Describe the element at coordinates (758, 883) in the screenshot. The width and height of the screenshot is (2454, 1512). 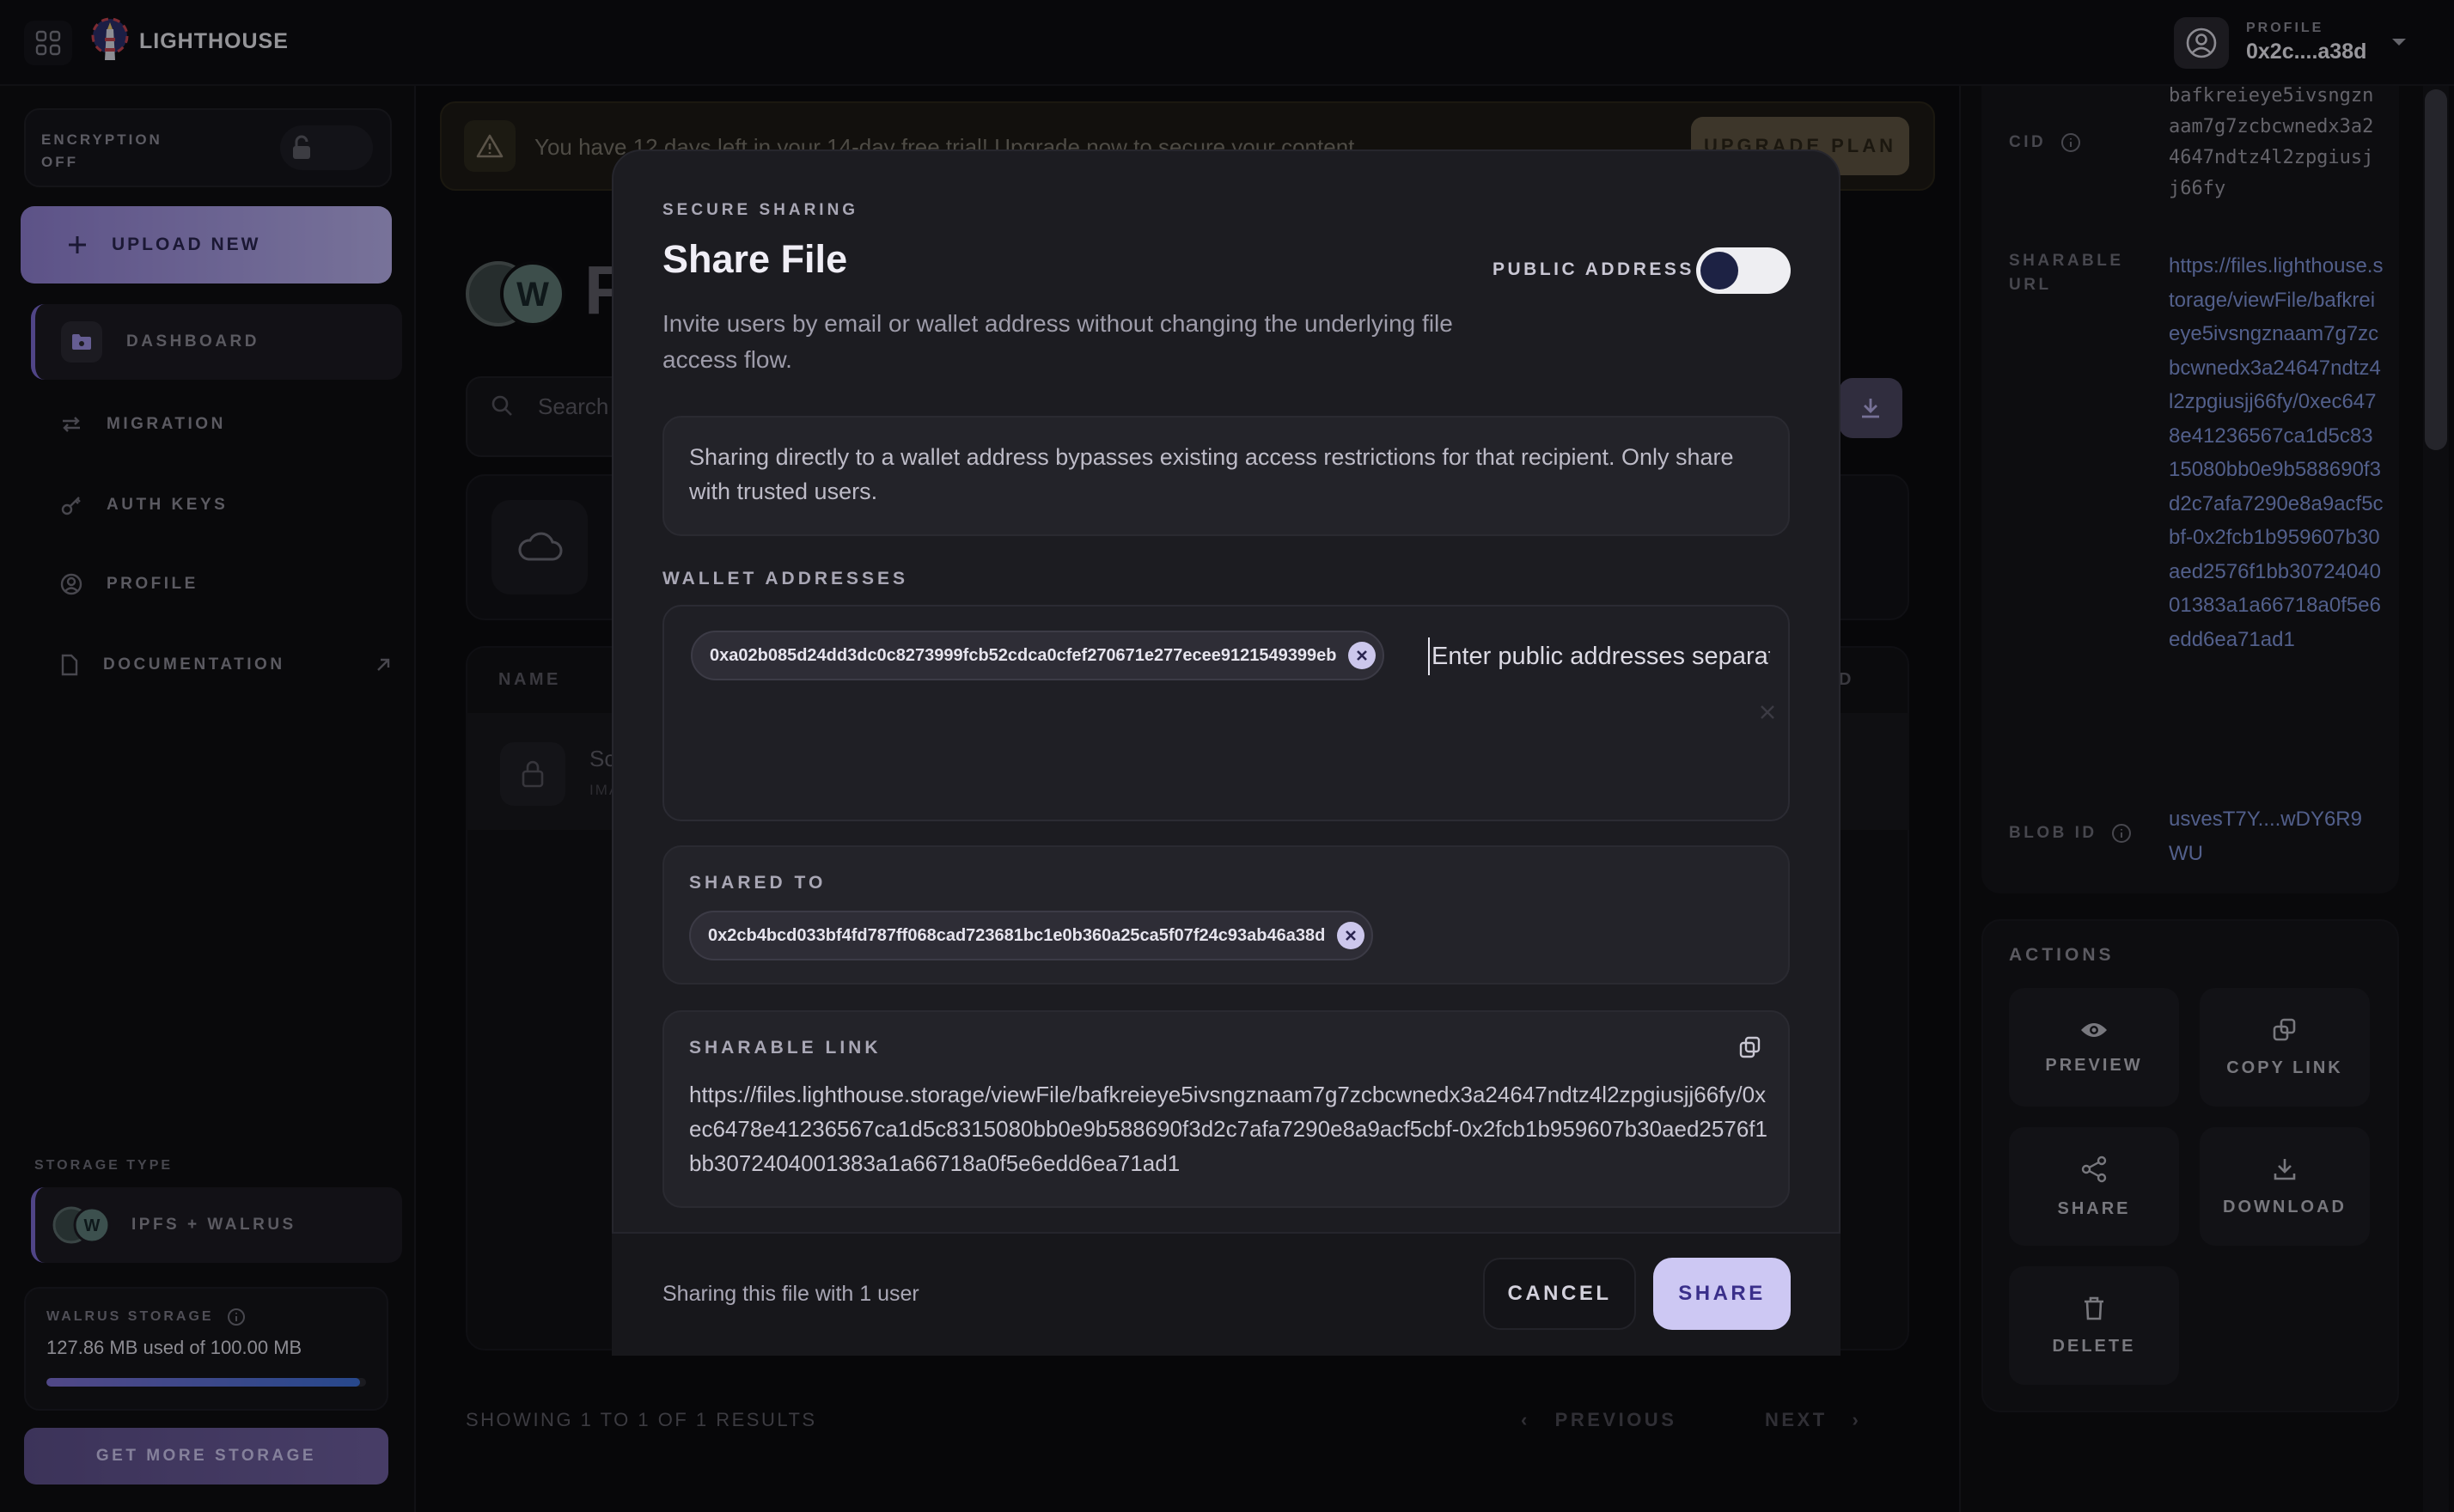
I see `shared-to-label: SHARED TO` at that location.